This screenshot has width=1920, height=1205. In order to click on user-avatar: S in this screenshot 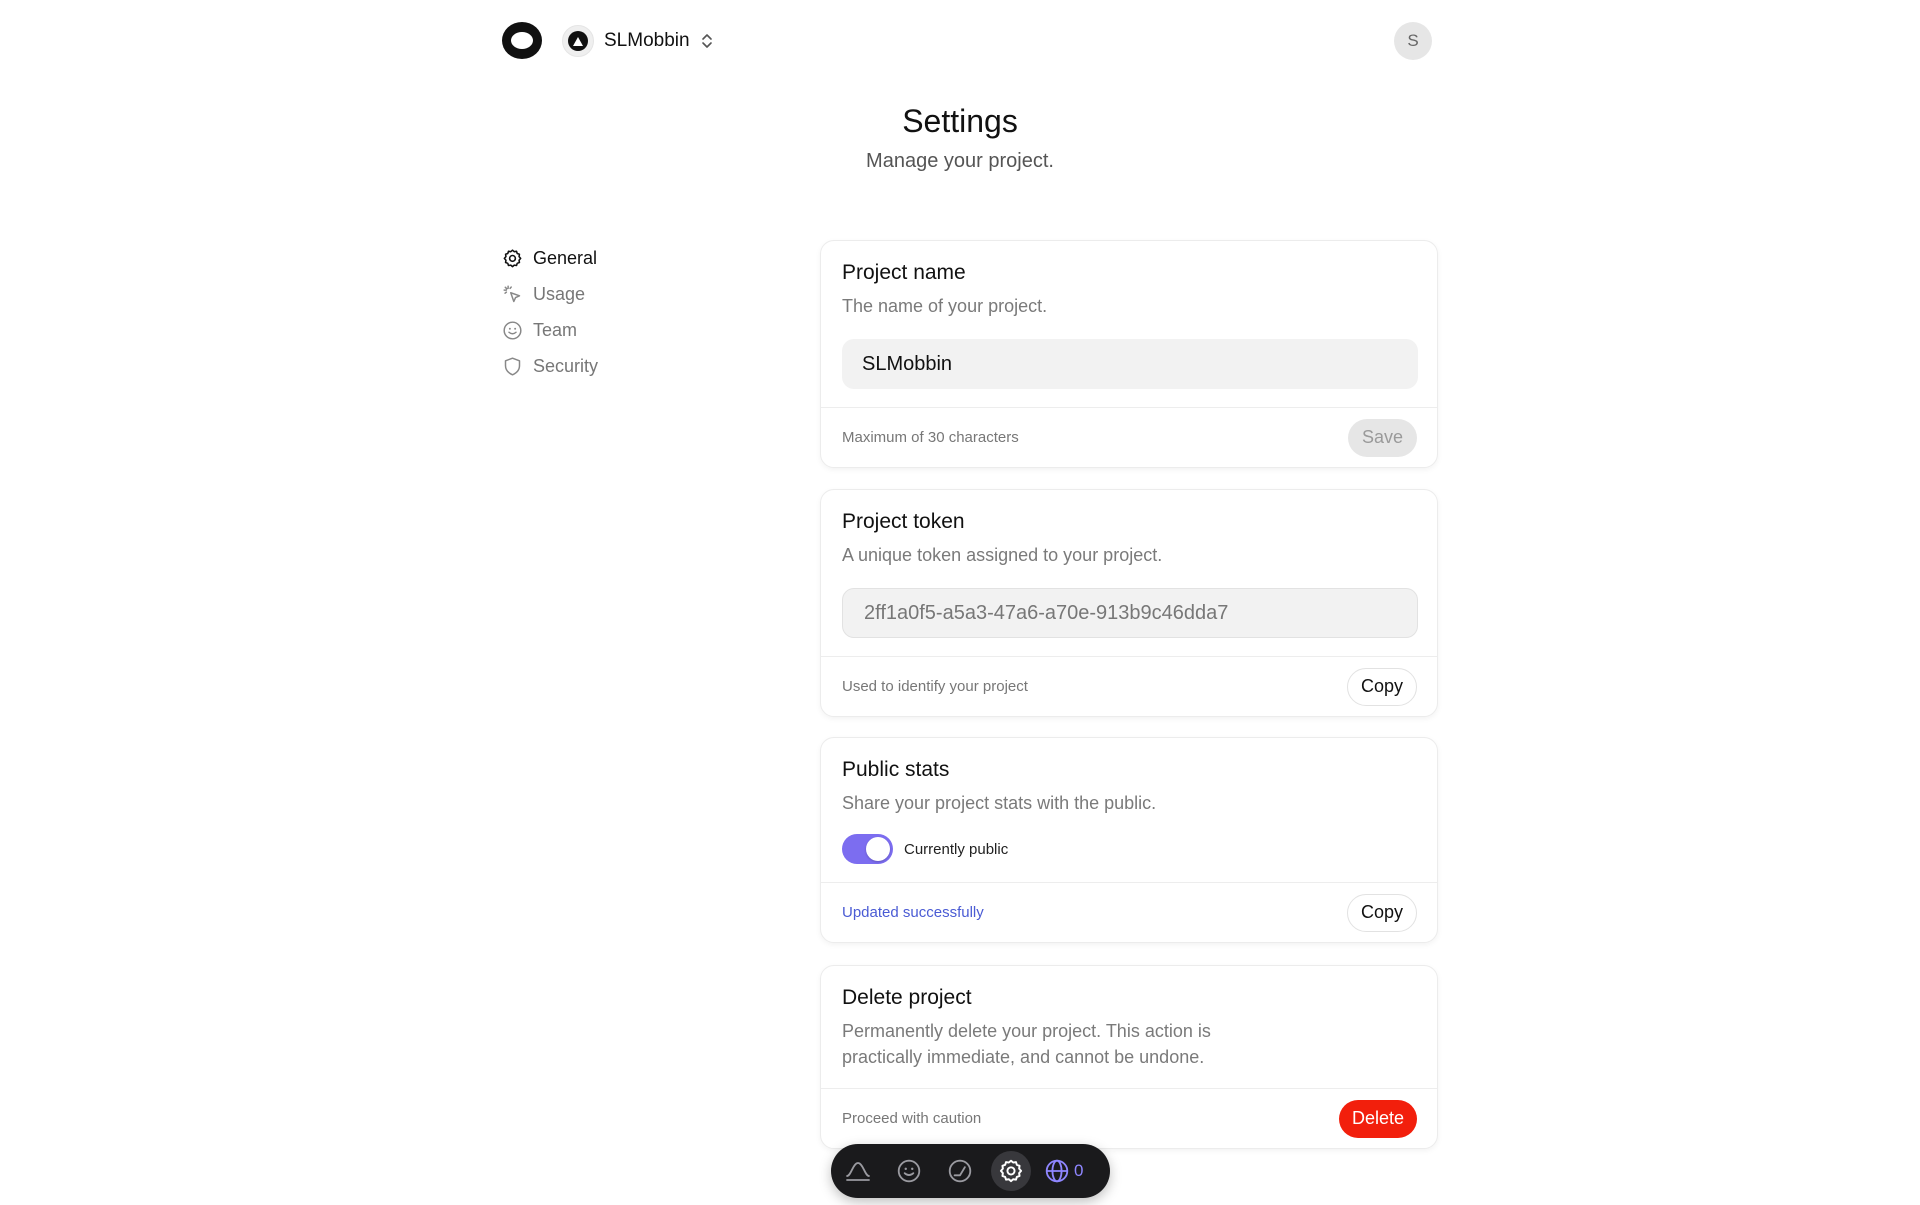, I will do `click(1413, 41)`.